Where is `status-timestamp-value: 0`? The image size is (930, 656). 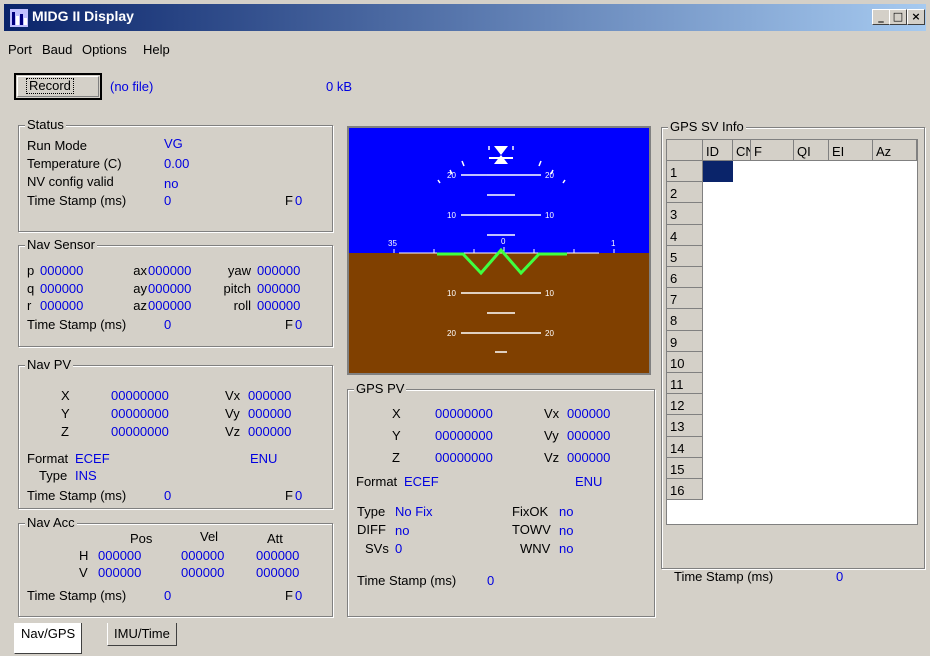 status-timestamp-value: 0 is located at coordinates (168, 200).